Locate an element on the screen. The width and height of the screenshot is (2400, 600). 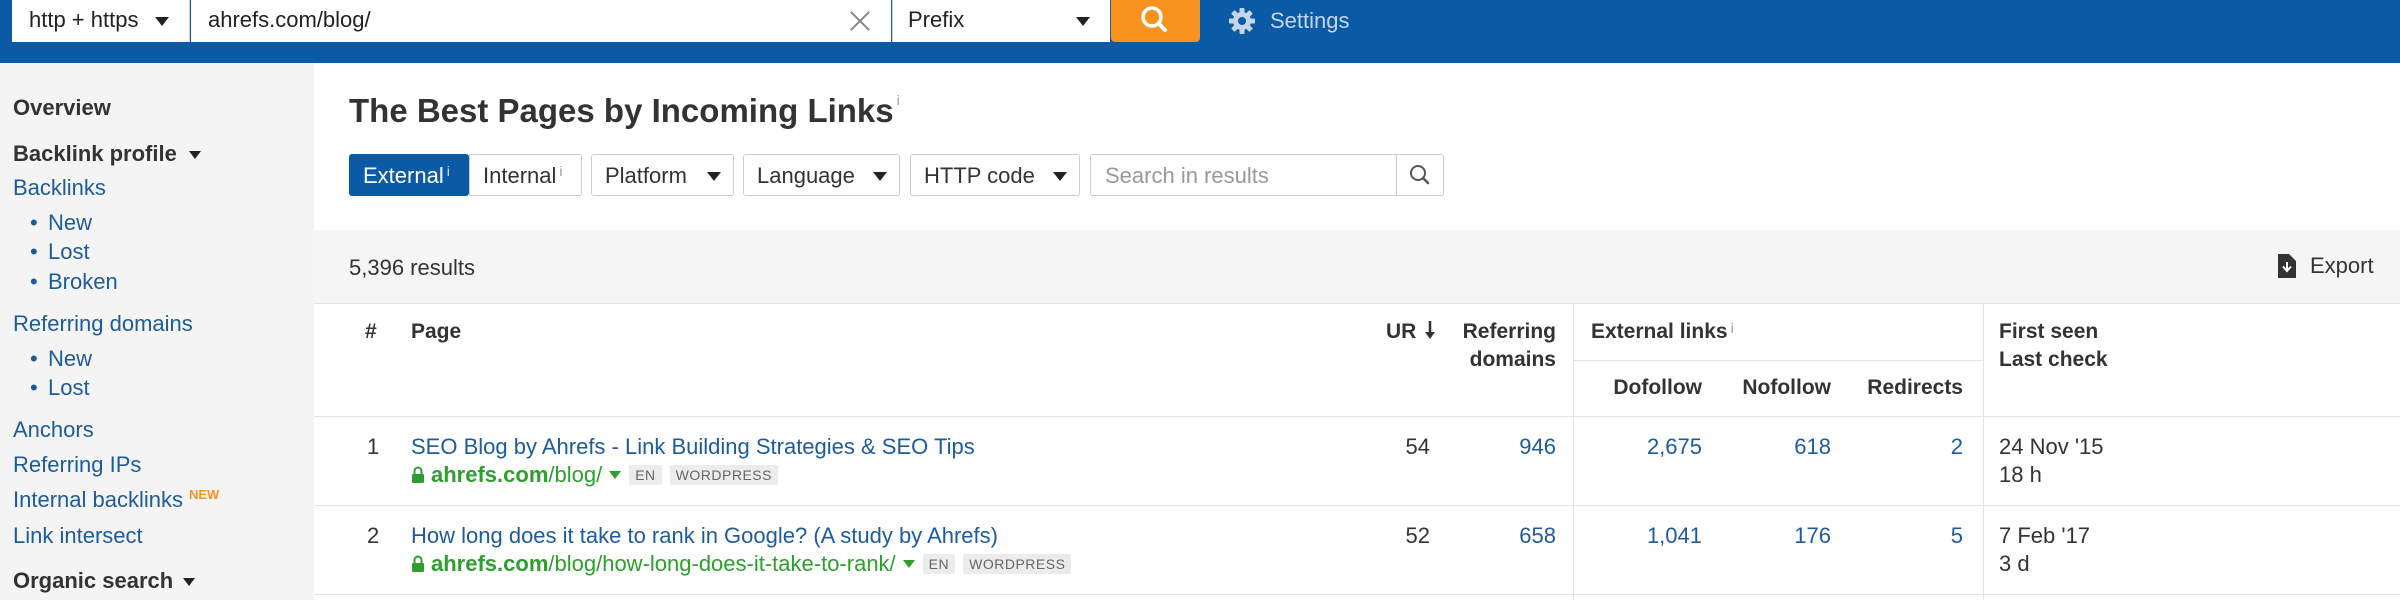
column-header-redirects: Redirects is located at coordinates (1906, 388).